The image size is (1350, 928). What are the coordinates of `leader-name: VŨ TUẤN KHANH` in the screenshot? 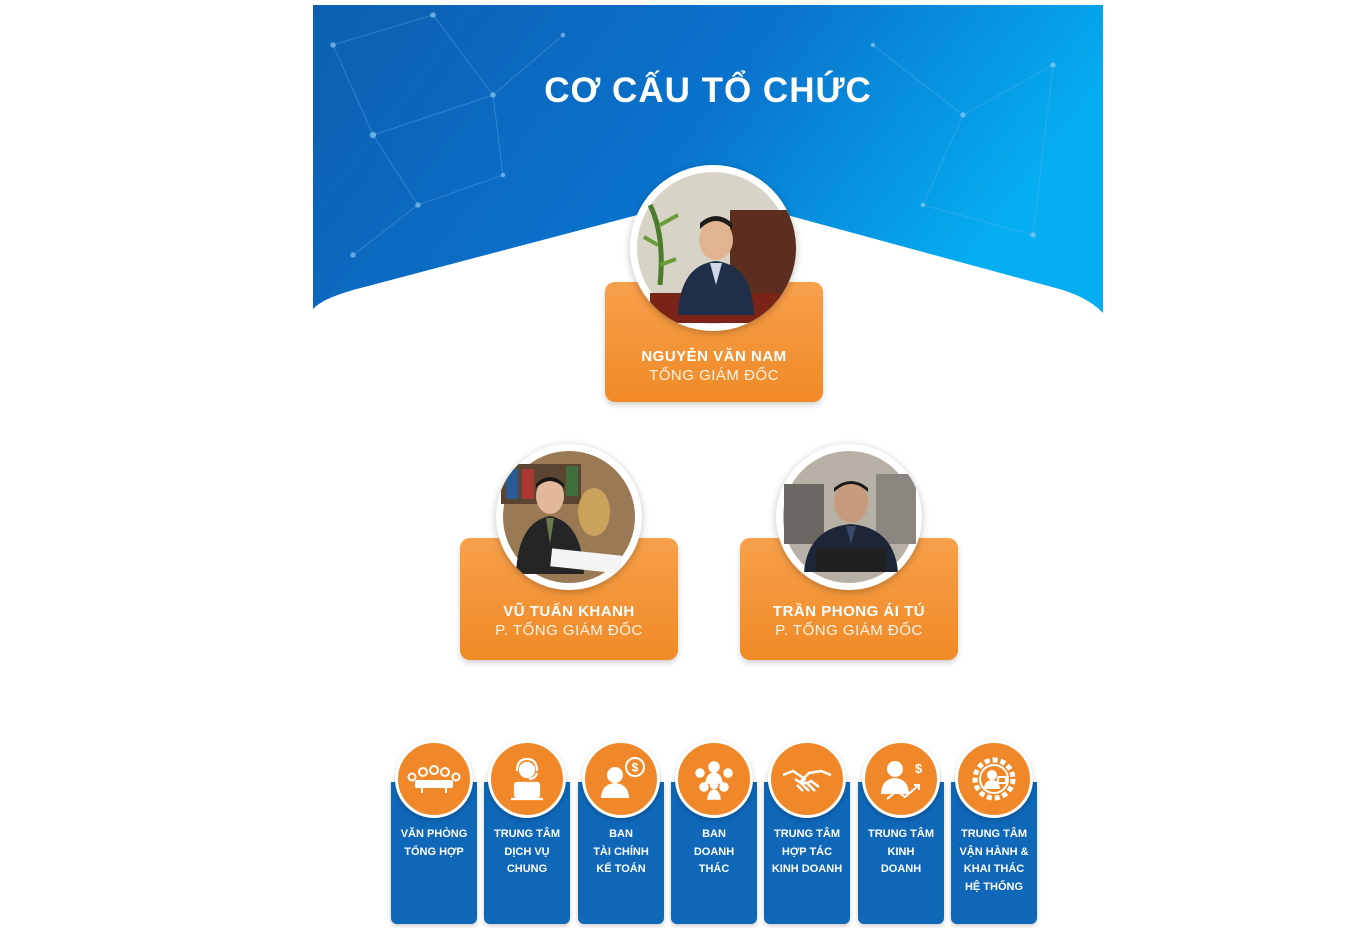 It's located at (569, 611).